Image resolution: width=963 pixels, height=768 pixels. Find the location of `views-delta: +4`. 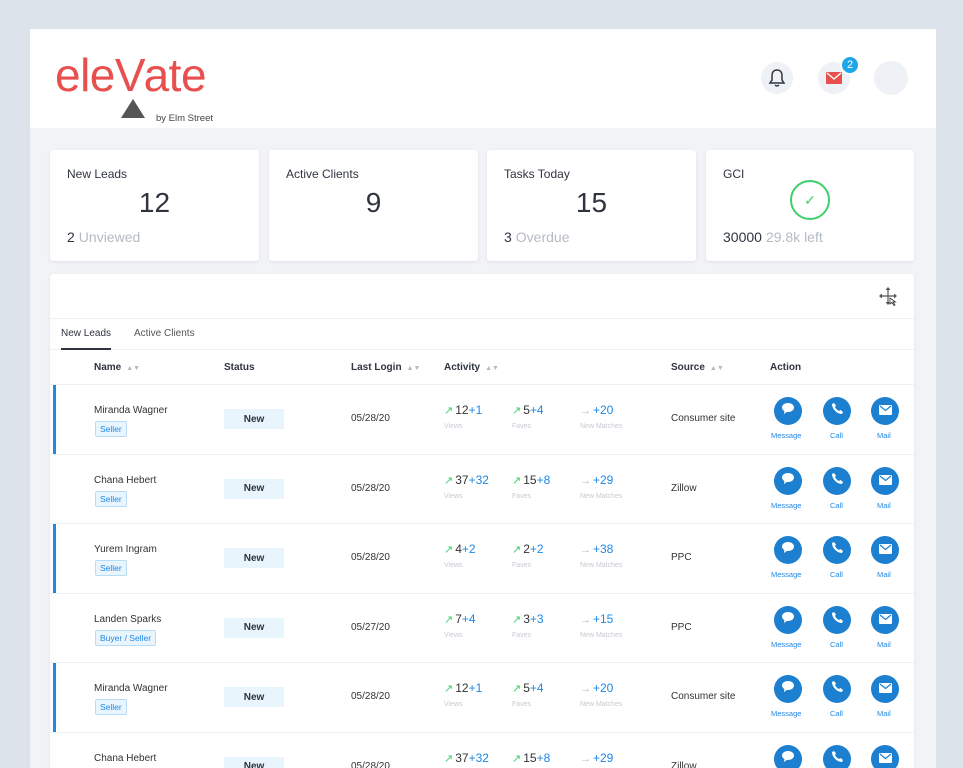

views-delta: +4 is located at coordinates (468, 618).